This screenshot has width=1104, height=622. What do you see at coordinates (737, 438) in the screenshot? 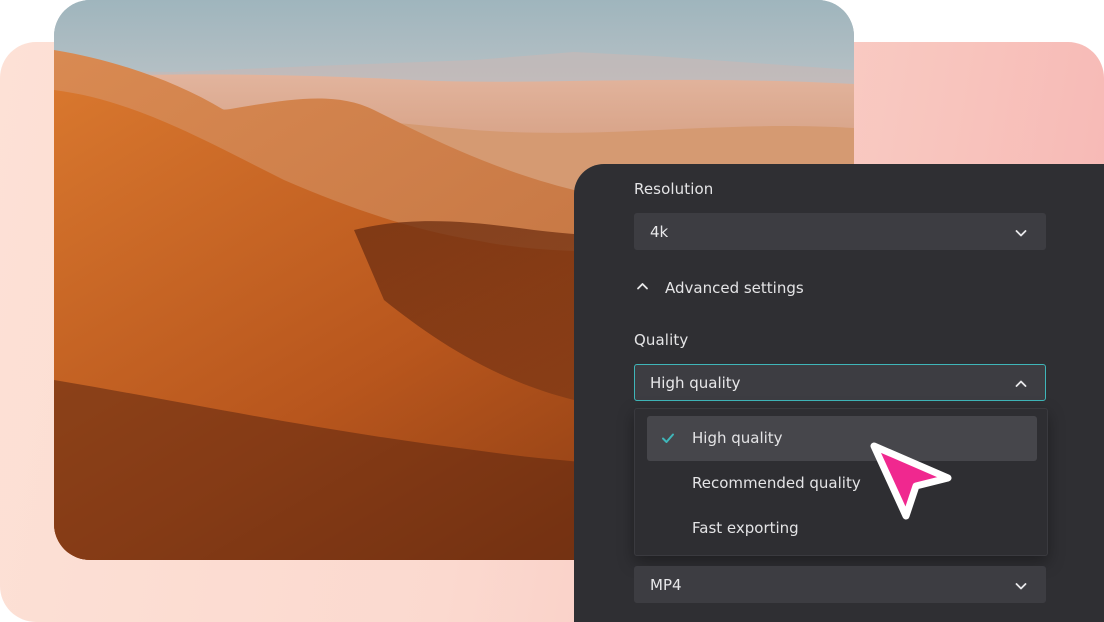
I see `quality-option-label: High quality` at bounding box center [737, 438].